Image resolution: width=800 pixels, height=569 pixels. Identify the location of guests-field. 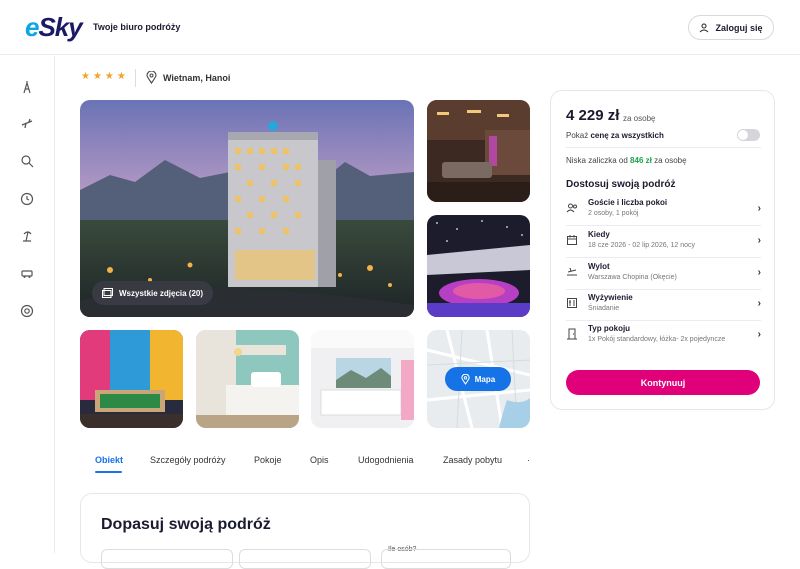
(446, 559).